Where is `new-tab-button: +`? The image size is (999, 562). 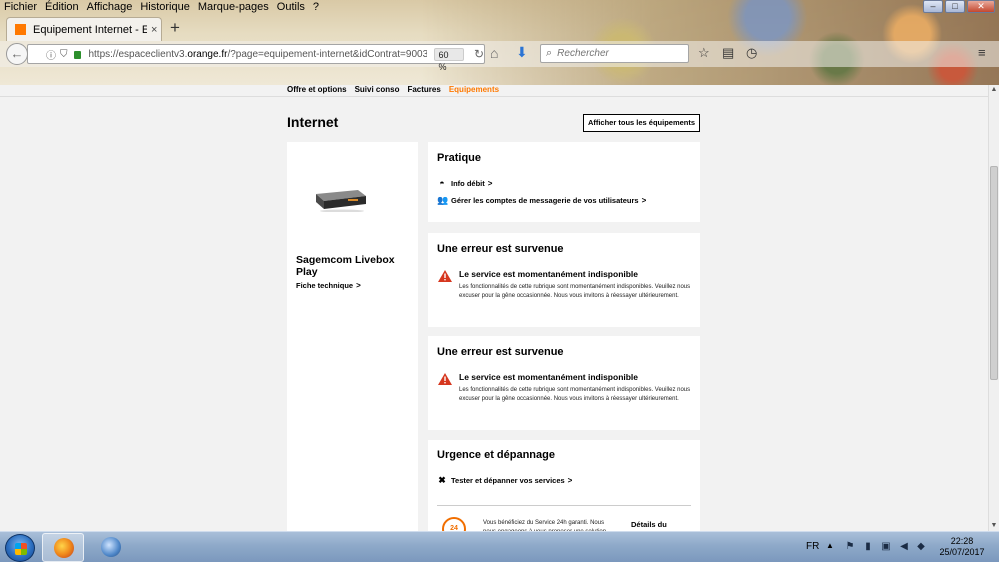
new-tab-button: + is located at coordinates (175, 28).